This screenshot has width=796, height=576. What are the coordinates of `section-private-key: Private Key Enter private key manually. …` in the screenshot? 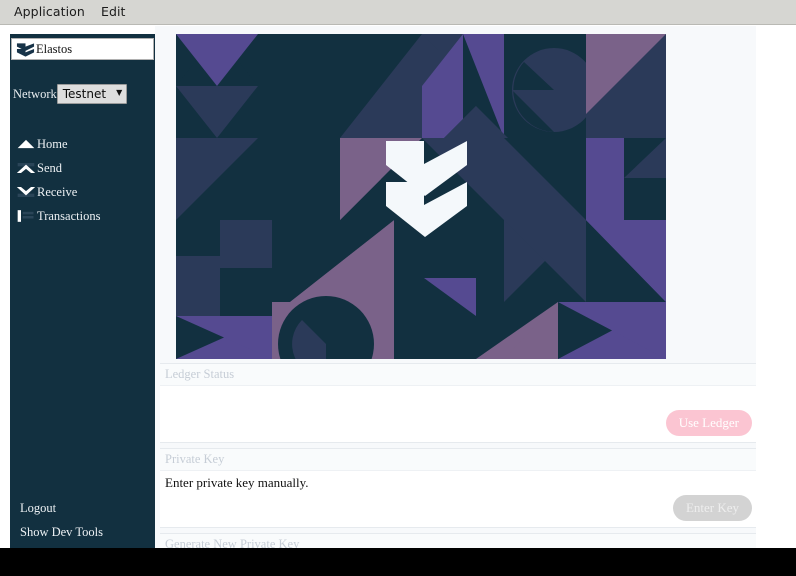 It's located at (458, 488).